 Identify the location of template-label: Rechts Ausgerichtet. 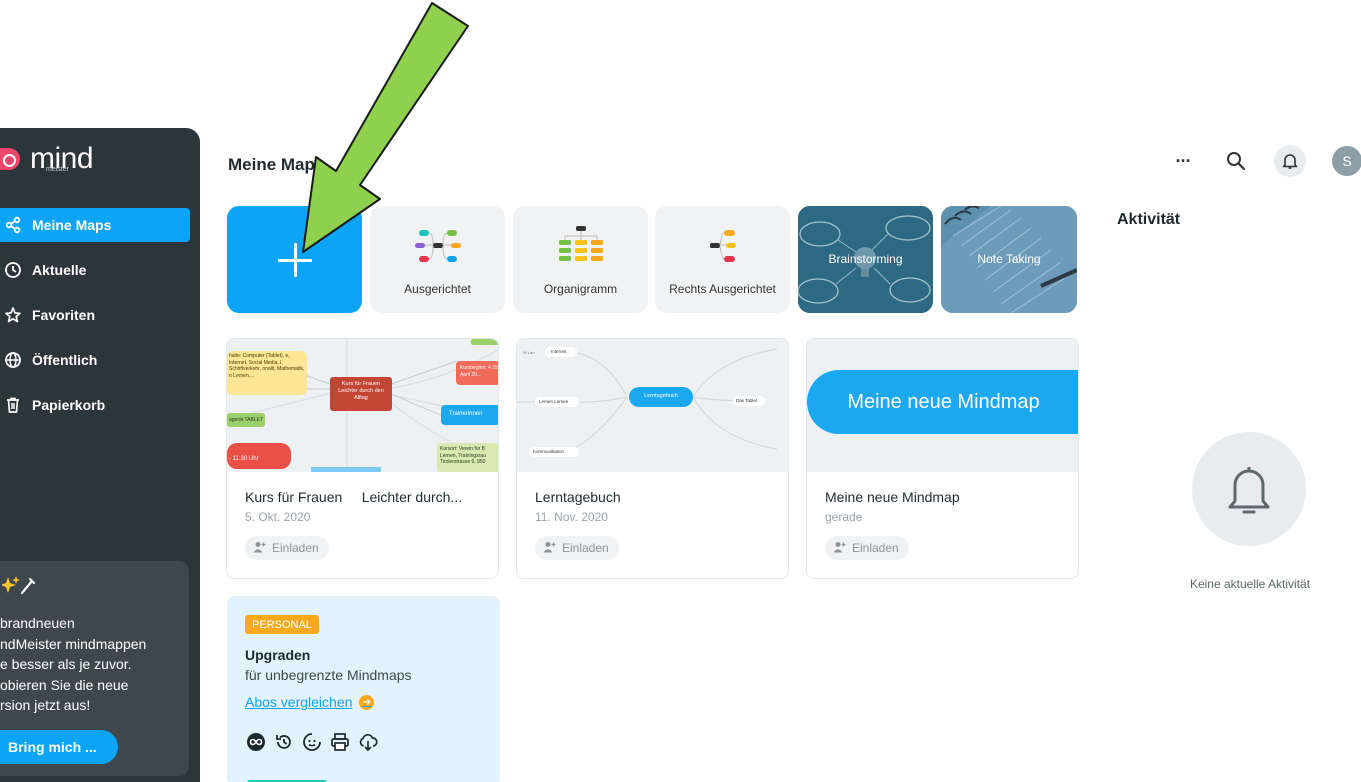
(722, 289).